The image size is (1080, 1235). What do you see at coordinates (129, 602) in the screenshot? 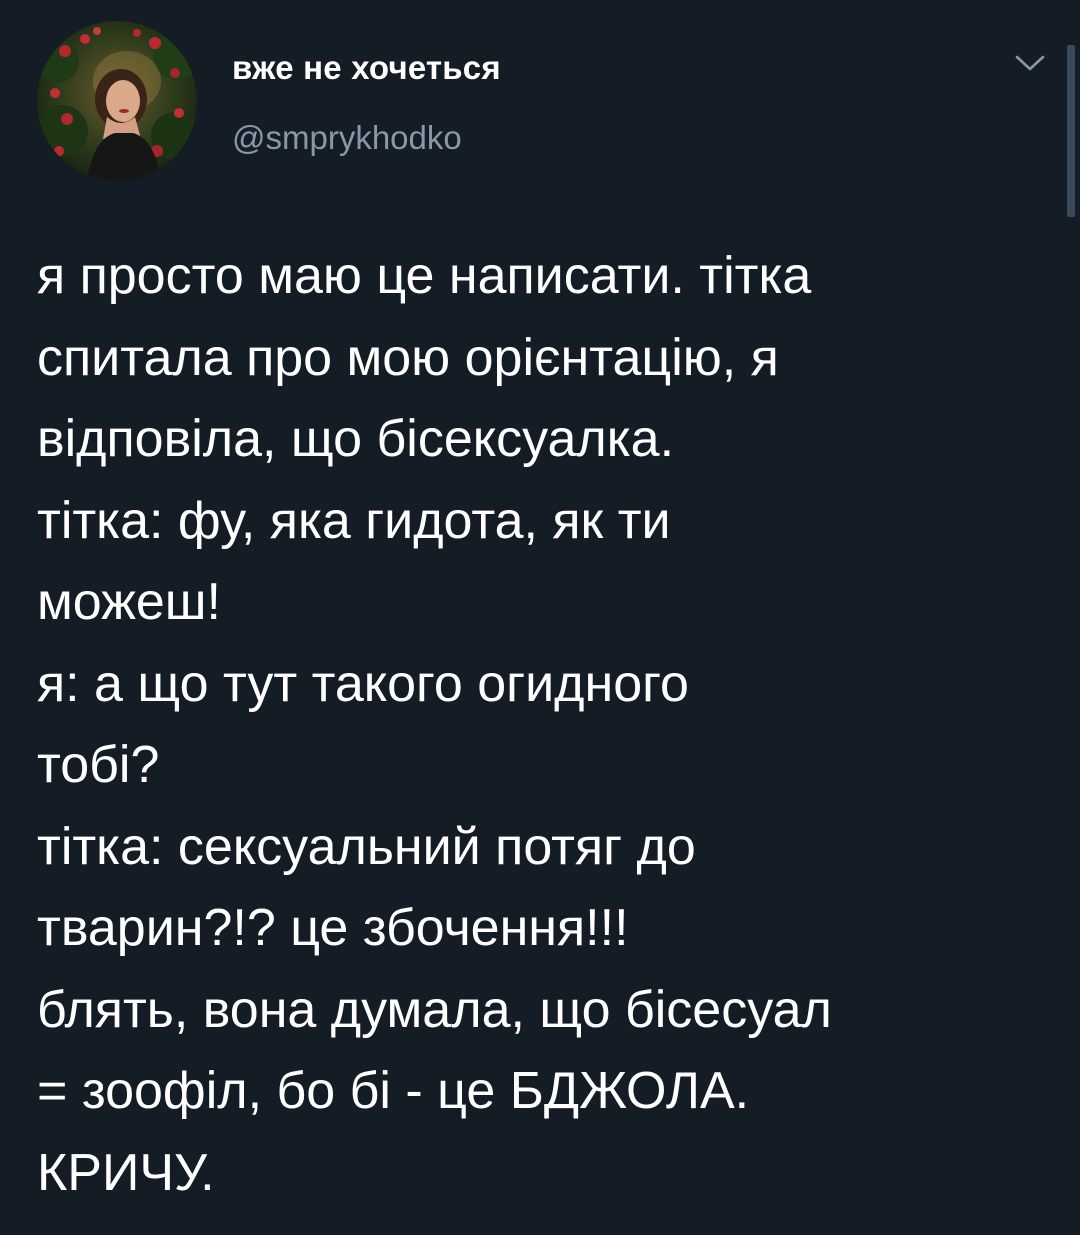
I see `tweet-line: можеш!` at bounding box center [129, 602].